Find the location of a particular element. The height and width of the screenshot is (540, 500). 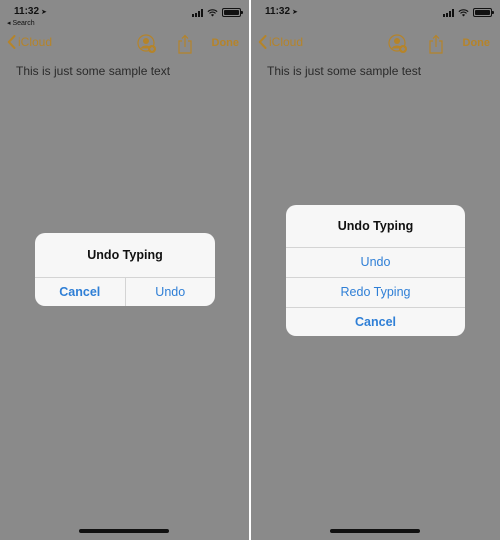

alert-button-row: Cancel Undo is located at coordinates (125, 292).